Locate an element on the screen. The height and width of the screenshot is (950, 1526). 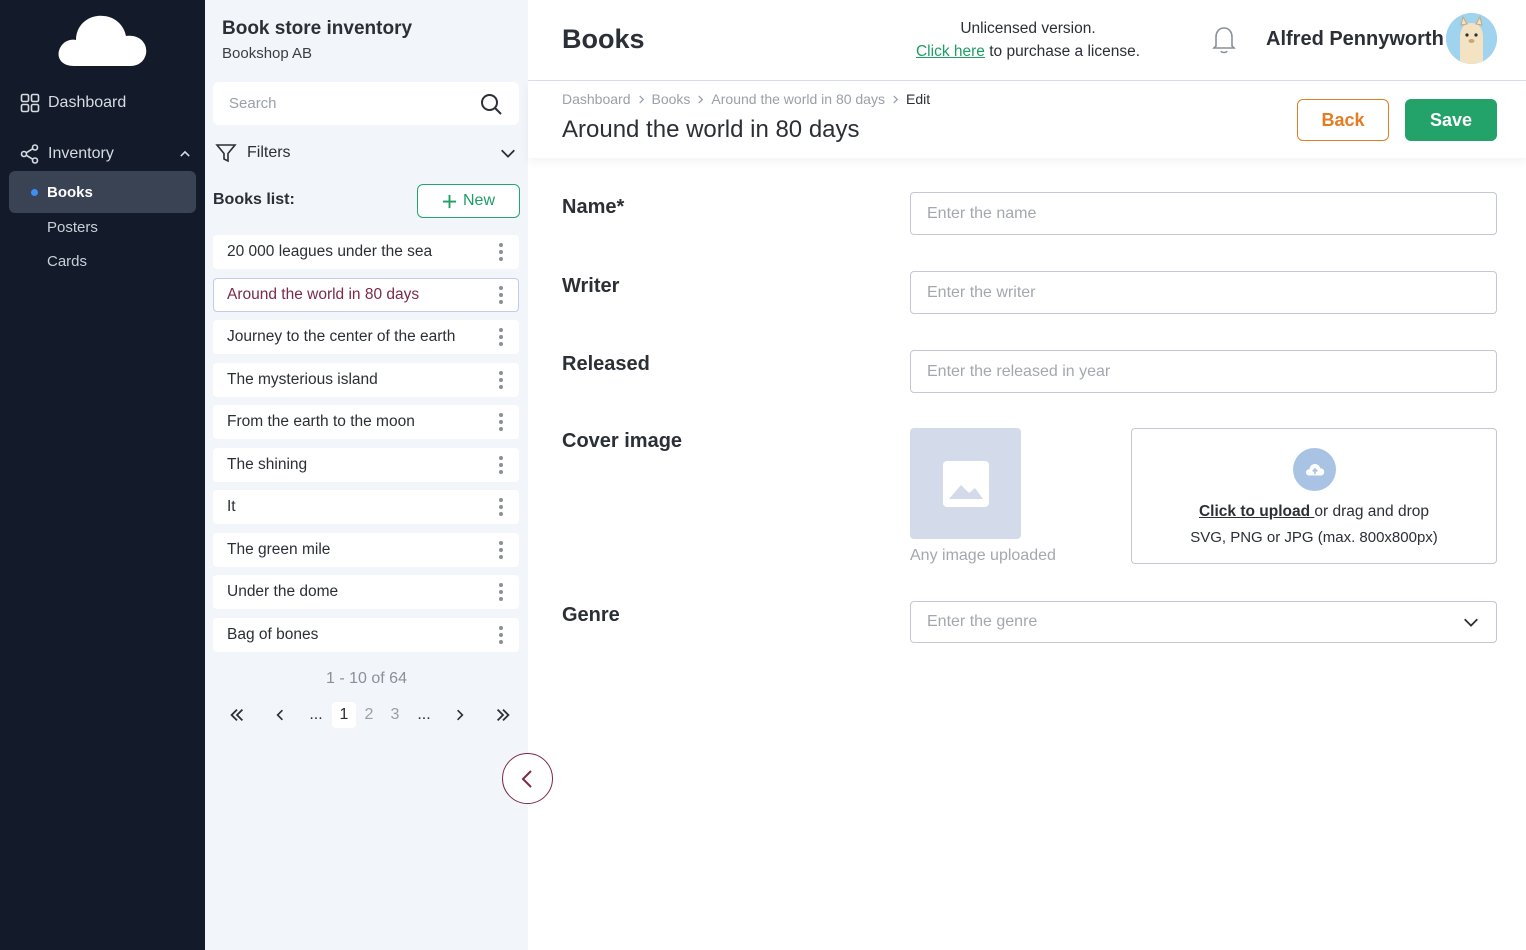
upload-rest: or drag and drop is located at coordinates (1371, 511).